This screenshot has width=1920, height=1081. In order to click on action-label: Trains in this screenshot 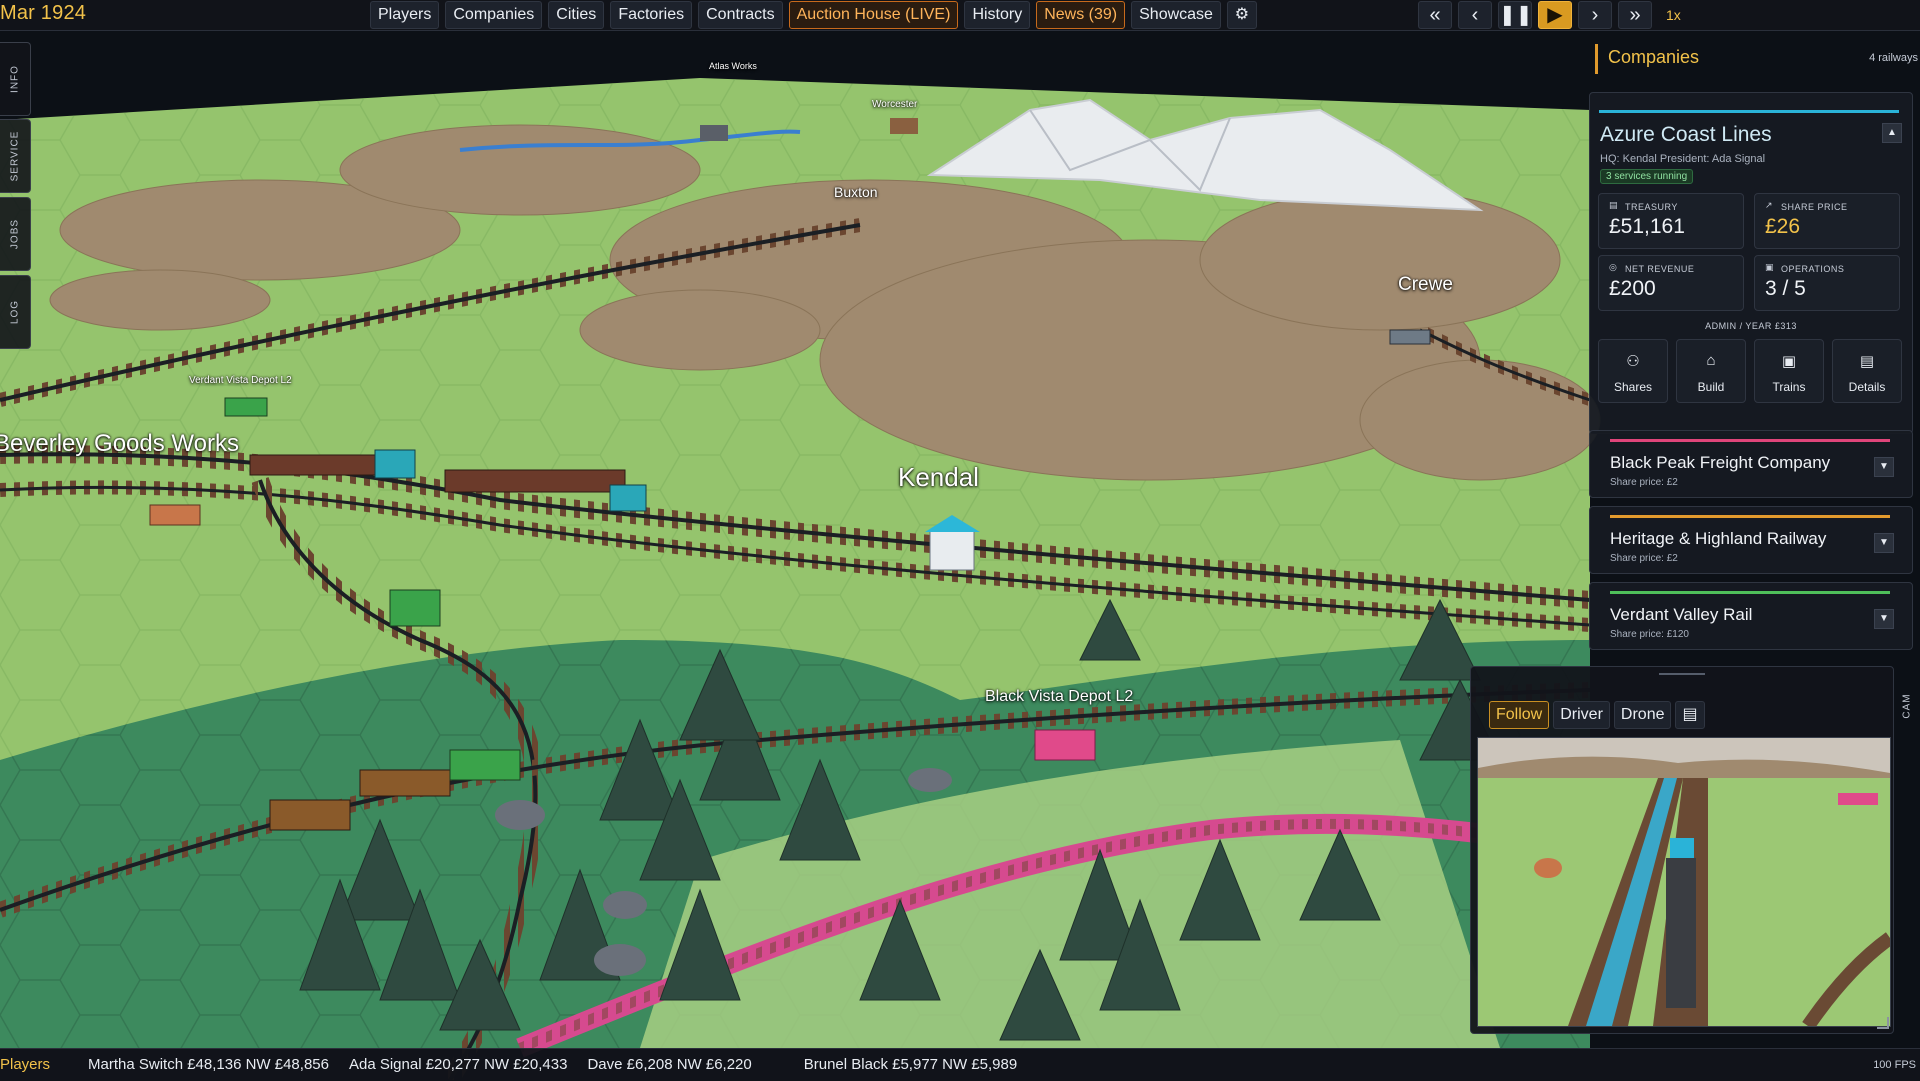, I will do `click(1789, 387)`.